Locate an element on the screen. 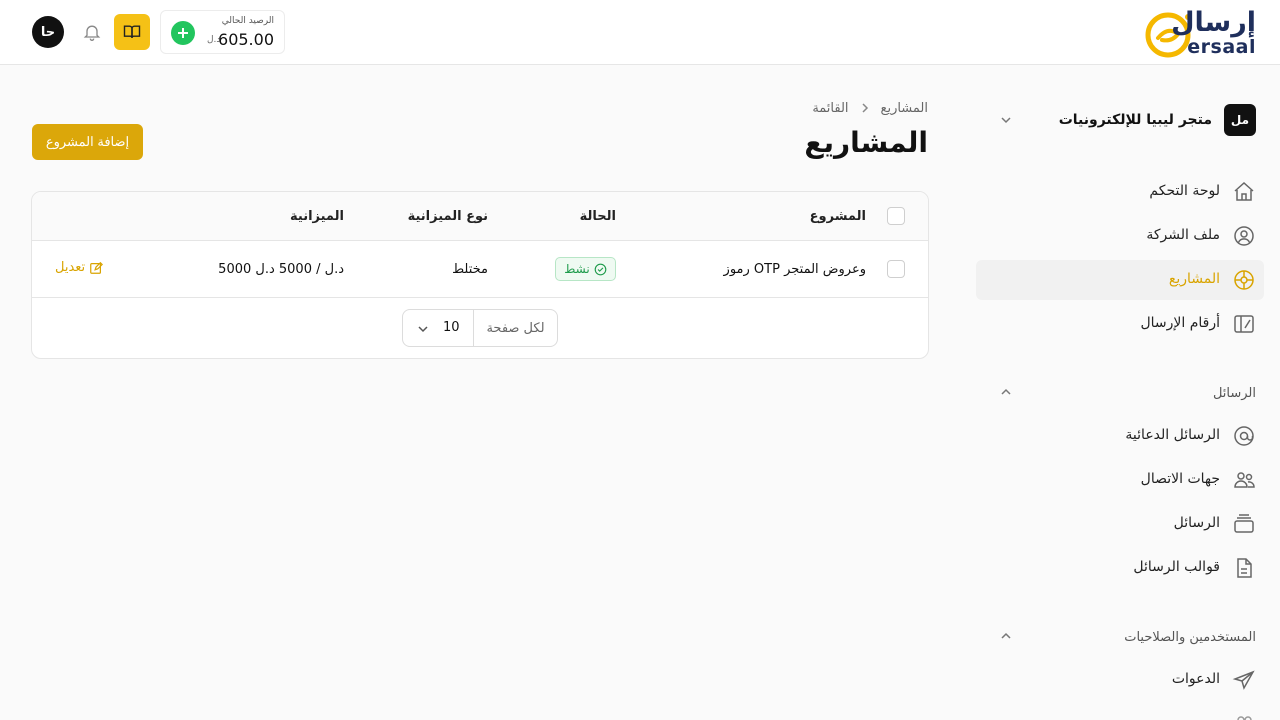  send-icon is located at coordinates (1243, 680).